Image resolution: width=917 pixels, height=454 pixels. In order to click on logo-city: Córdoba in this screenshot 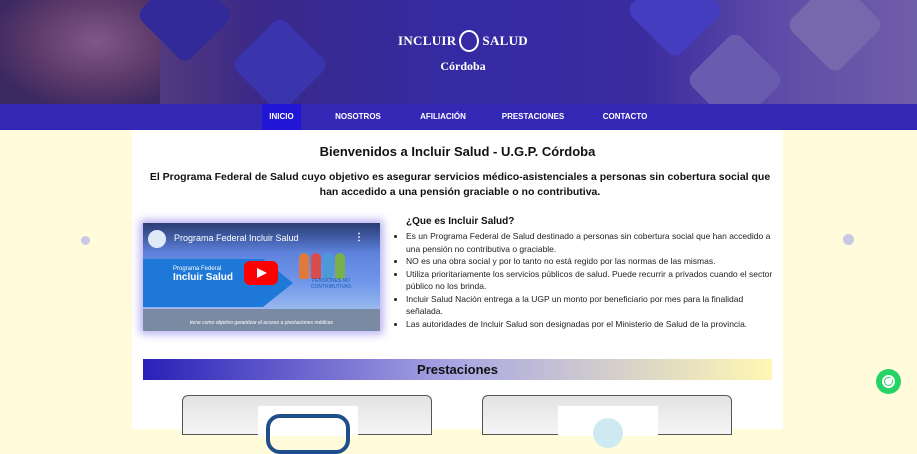, I will do `click(463, 66)`.